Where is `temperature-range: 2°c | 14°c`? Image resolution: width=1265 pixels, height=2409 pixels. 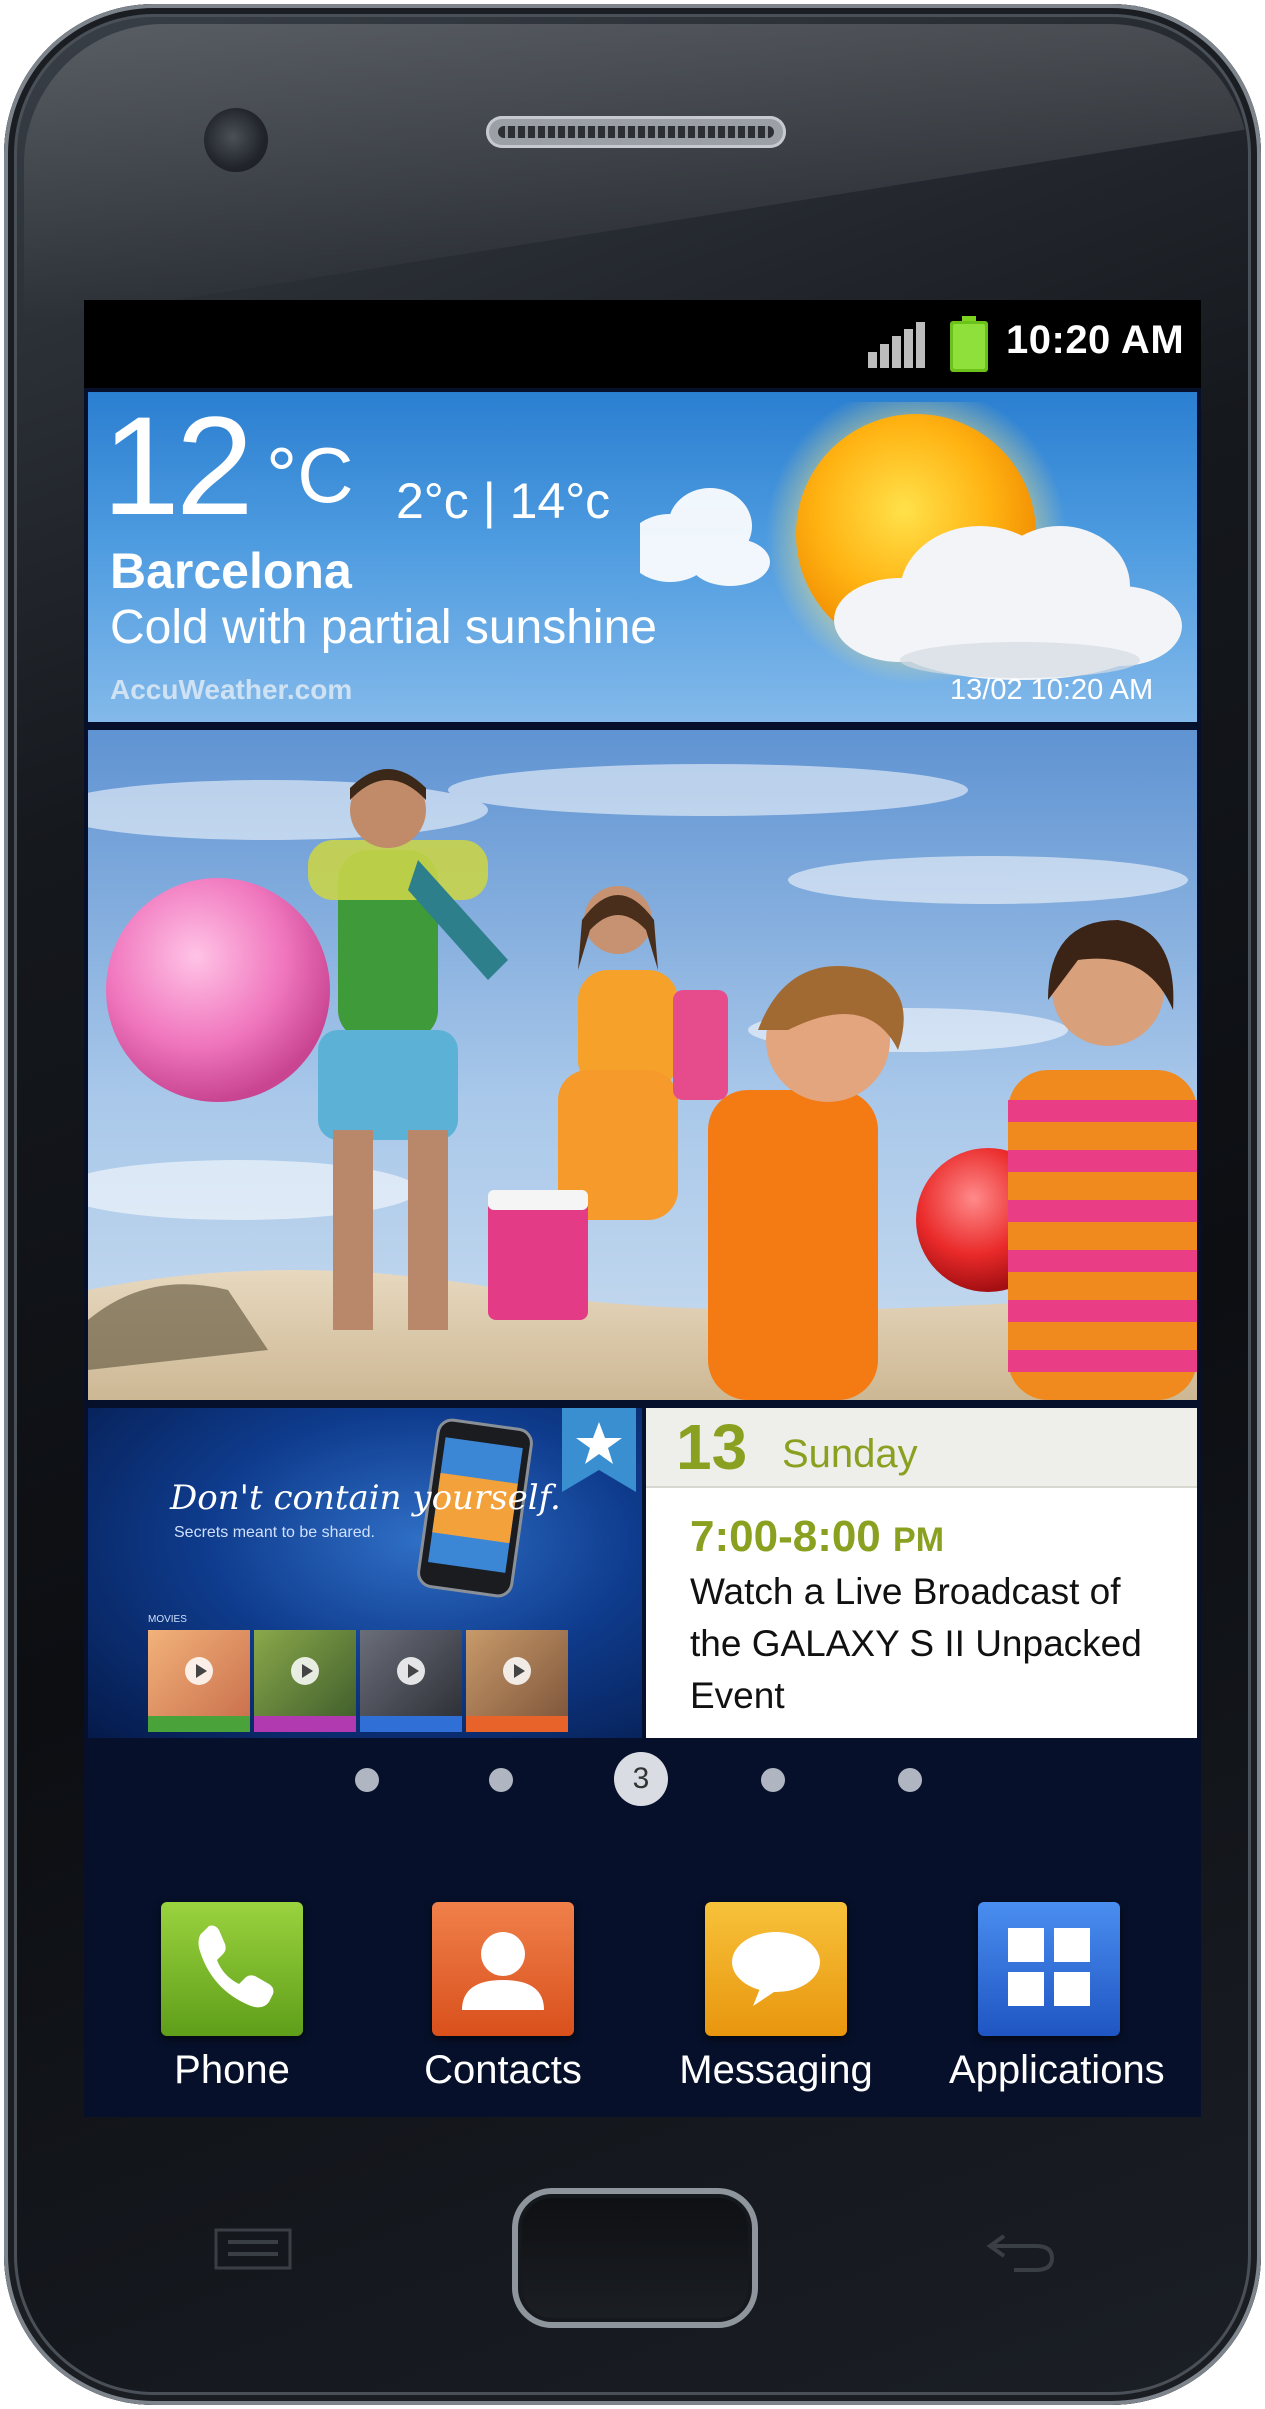
temperature-range: 2°c | 14°c is located at coordinates (503, 501).